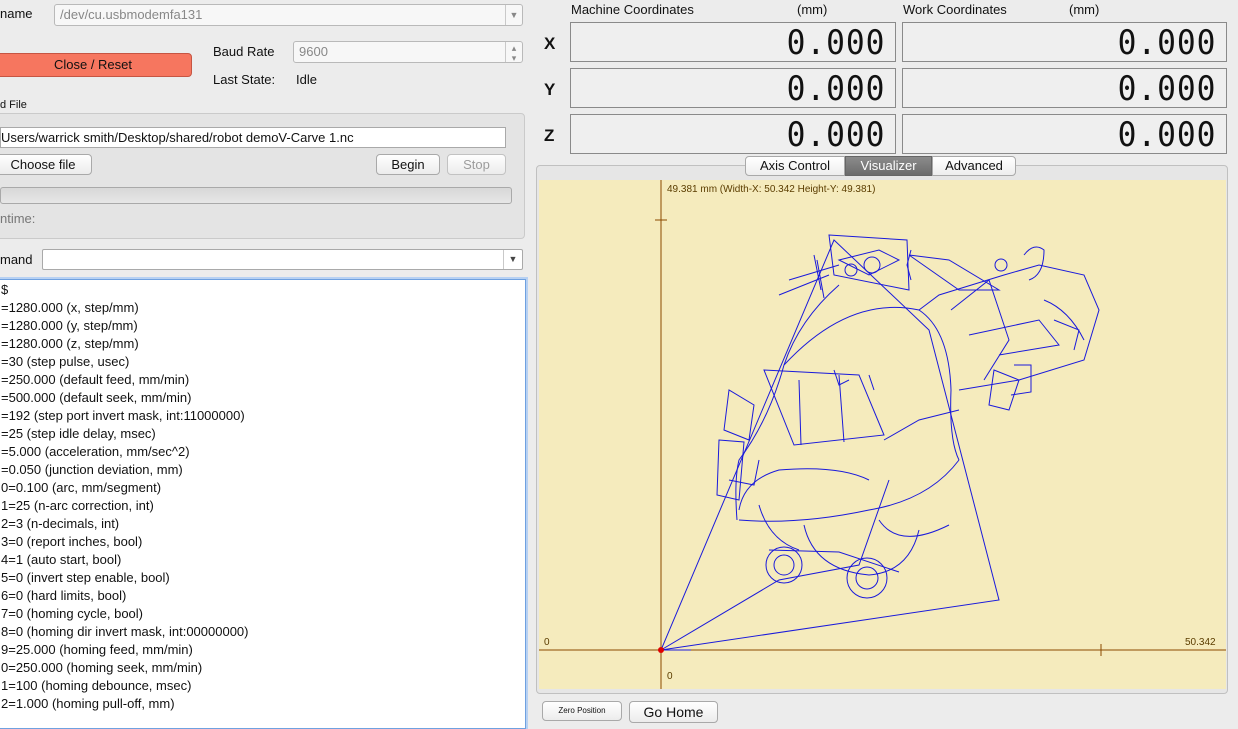 The image size is (1238, 729). Describe the element at coordinates (244, 51) in the screenshot. I see `baud-rate-label: Baud Rate` at that location.